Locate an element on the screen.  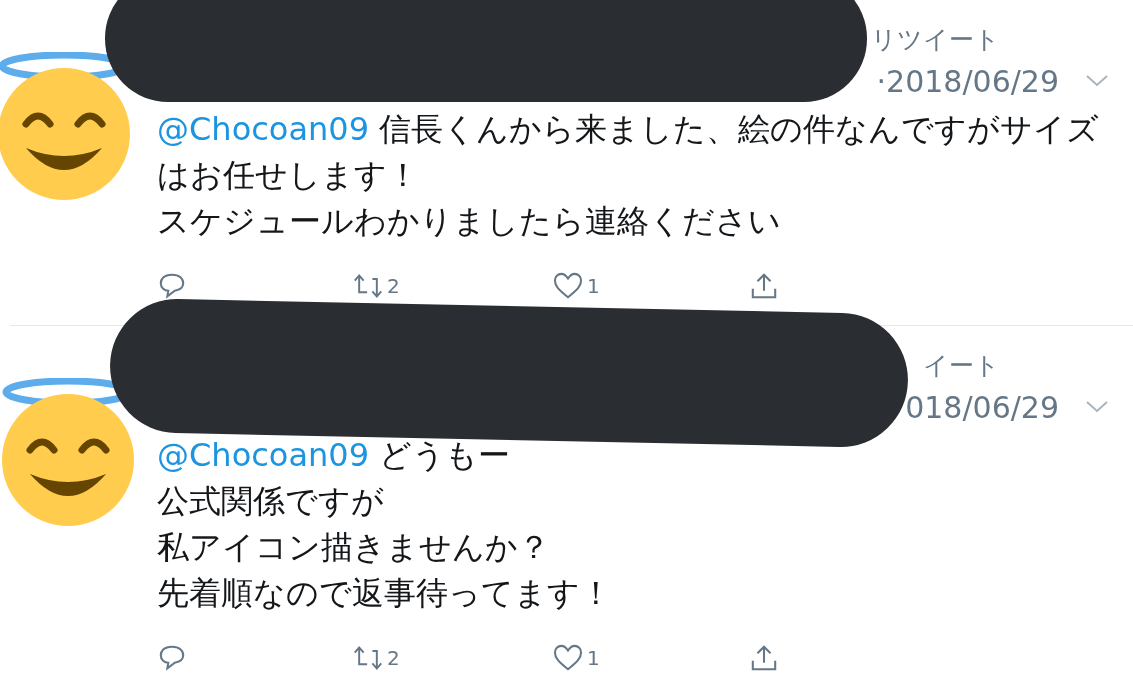
tweet-date: ·2018/06/29 is located at coordinates (967, 81).